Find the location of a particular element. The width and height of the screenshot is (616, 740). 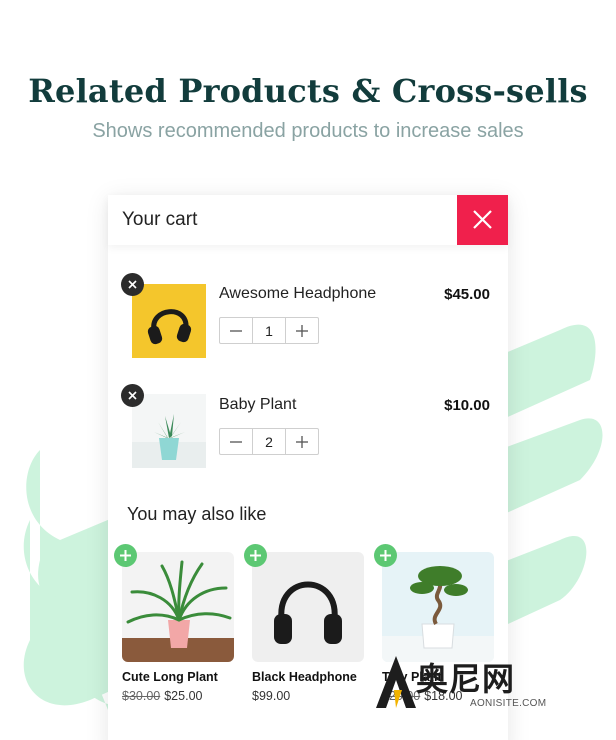

watermark-logo: 奥尼网 AONISITE.COM is located at coordinates (484, 683).